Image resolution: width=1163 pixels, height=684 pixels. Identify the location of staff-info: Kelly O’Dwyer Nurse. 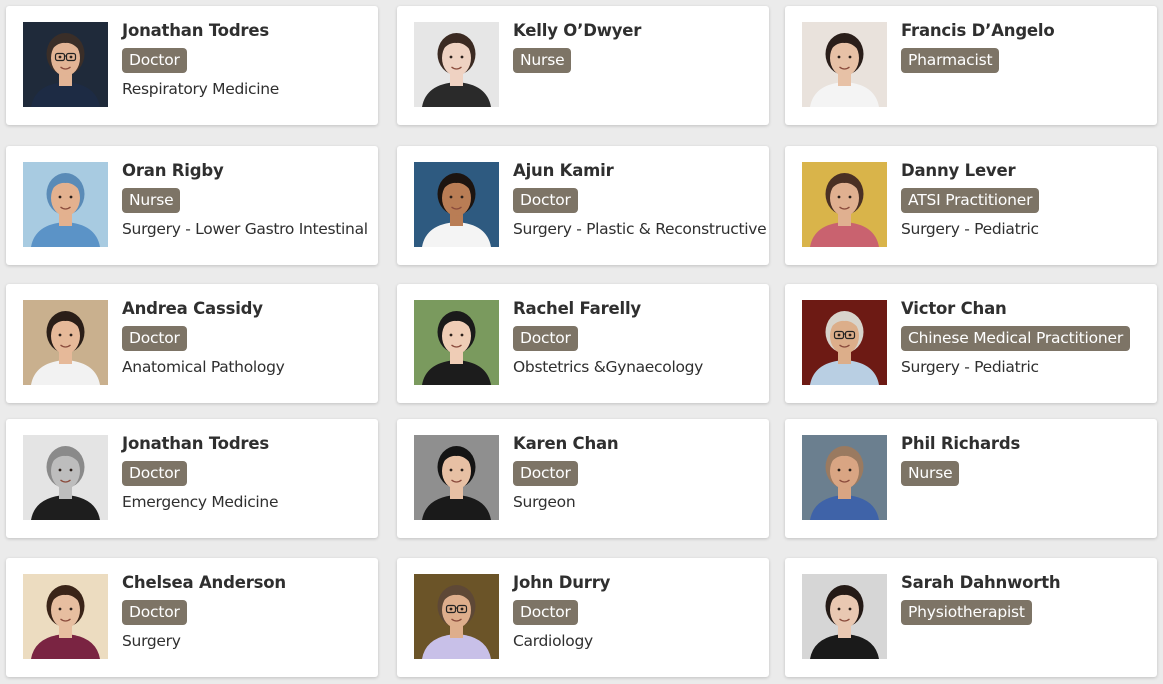
(638, 46).